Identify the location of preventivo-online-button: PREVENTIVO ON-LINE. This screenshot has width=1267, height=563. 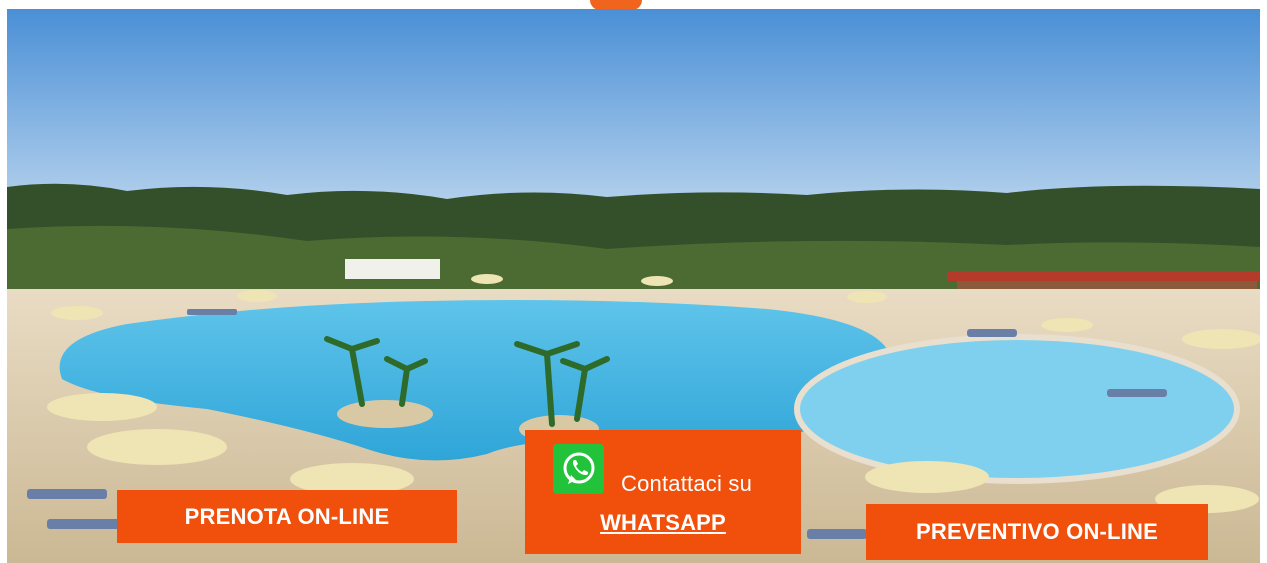
(1037, 532).